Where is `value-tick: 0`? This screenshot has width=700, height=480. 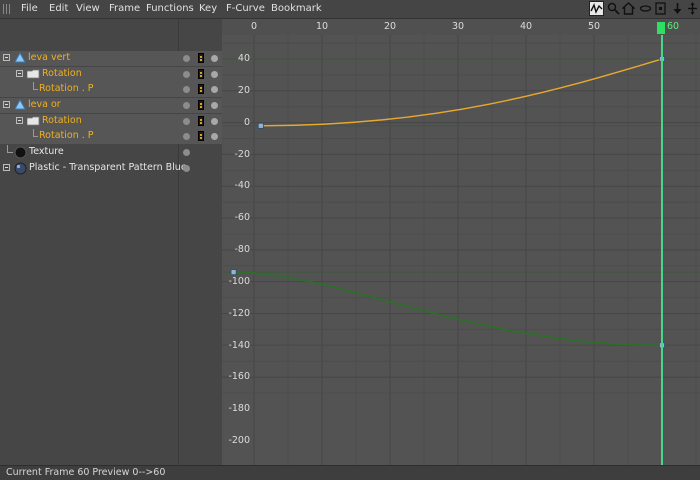
value-tick: 0 is located at coordinates (246, 122).